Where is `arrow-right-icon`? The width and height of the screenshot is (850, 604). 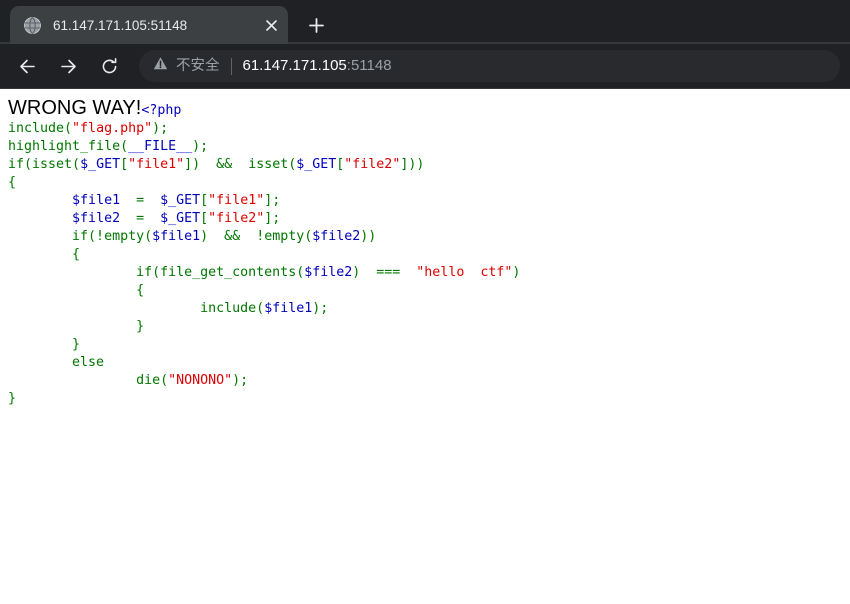 arrow-right-icon is located at coordinates (68, 66).